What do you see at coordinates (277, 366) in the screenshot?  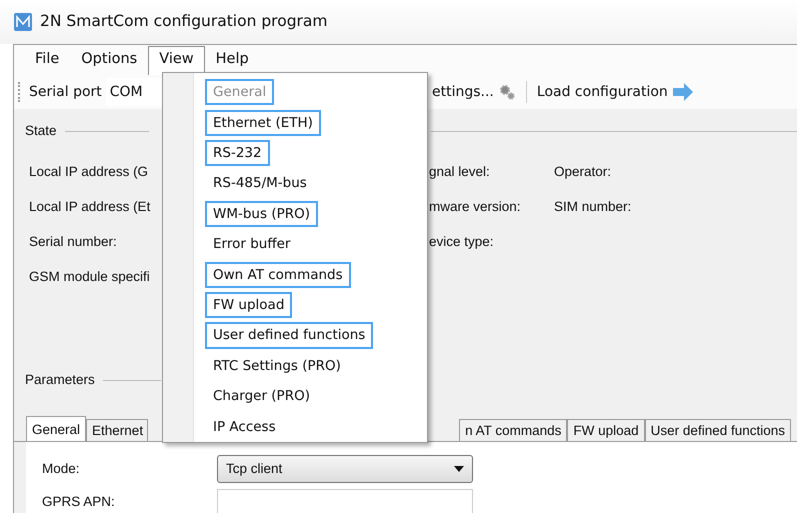 I see `menu-item: RTC Settings (PRO)` at bounding box center [277, 366].